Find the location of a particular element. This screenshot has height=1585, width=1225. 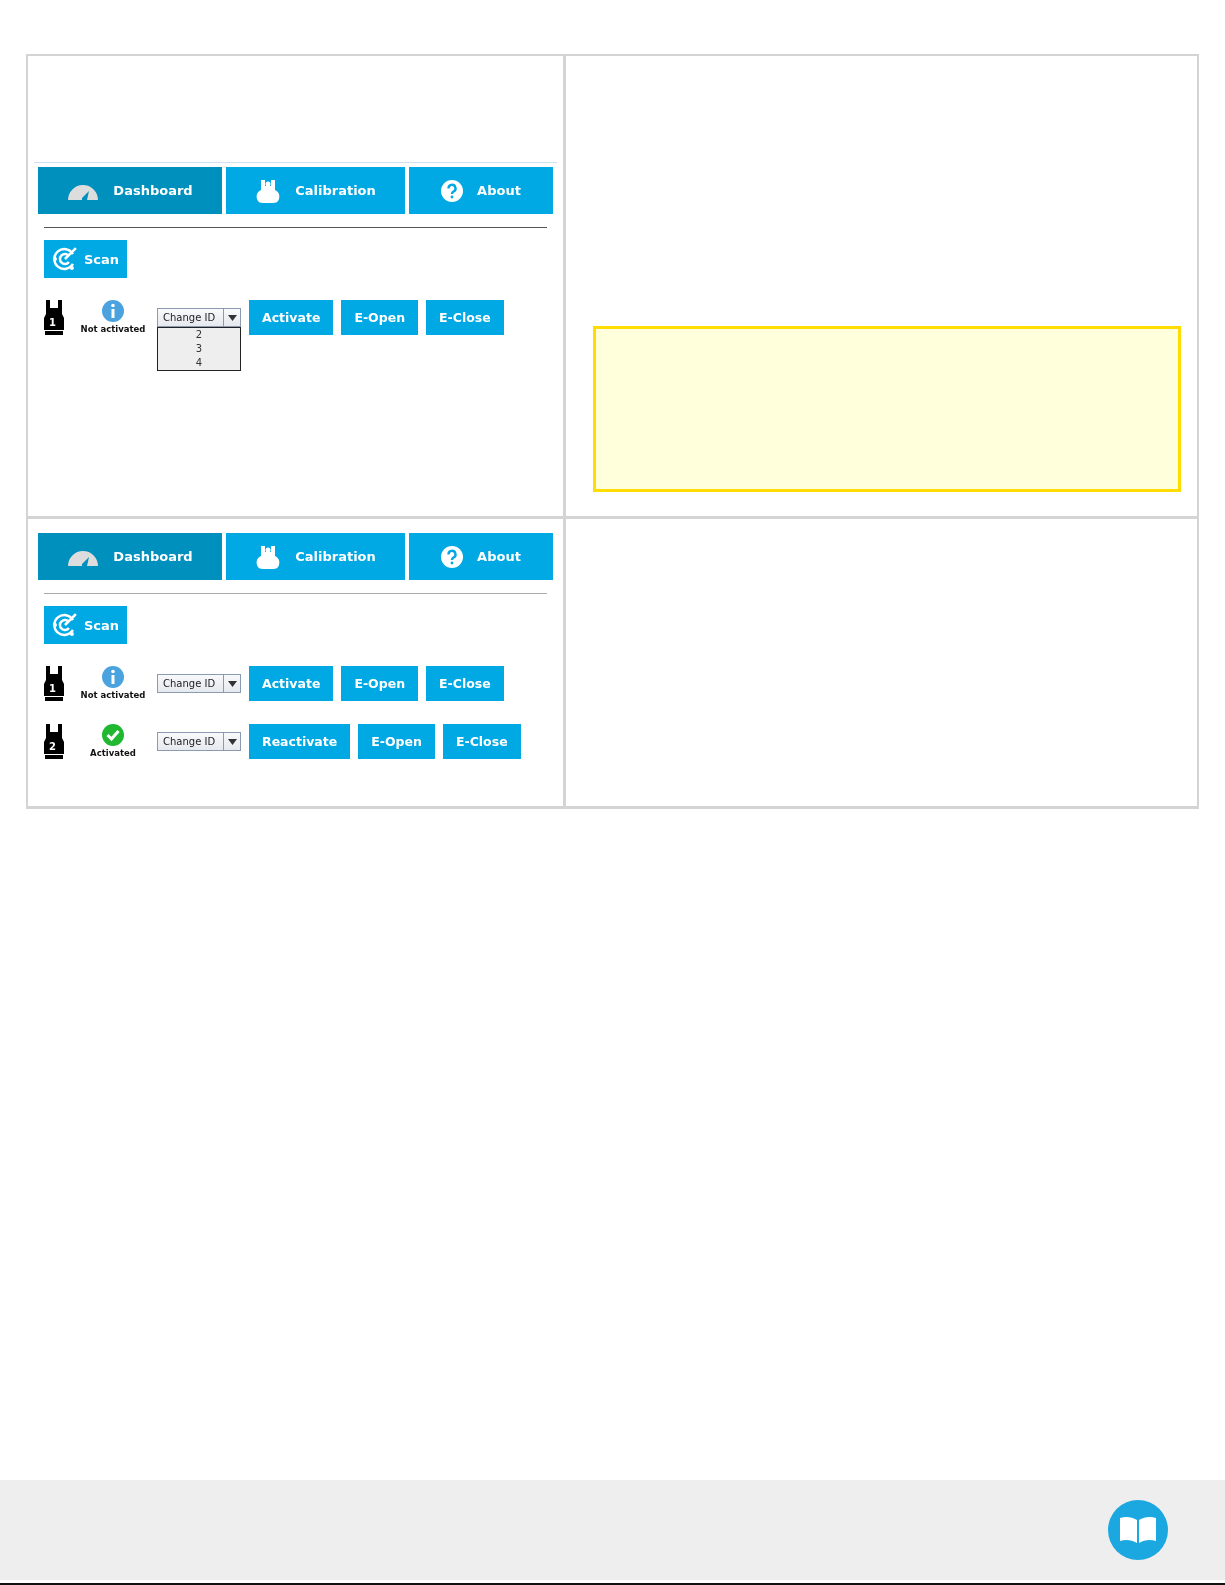

status-label: Activated is located at coordinates (113, 753).